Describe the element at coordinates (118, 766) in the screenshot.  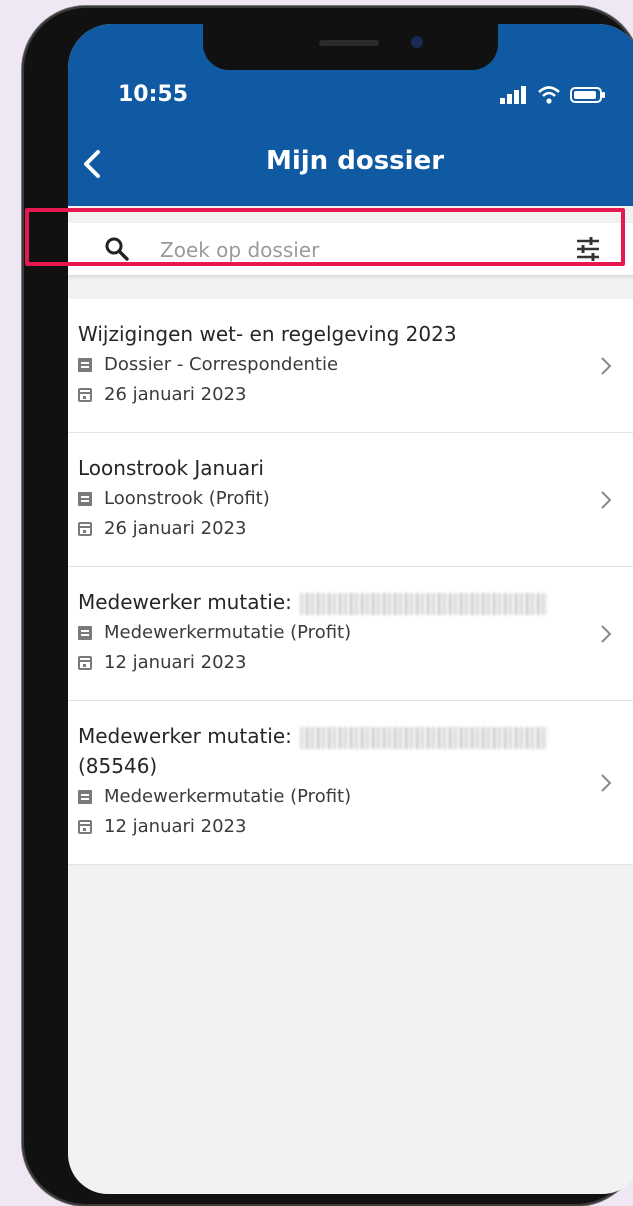
I see `item-title-line2: (85546)` at that location.